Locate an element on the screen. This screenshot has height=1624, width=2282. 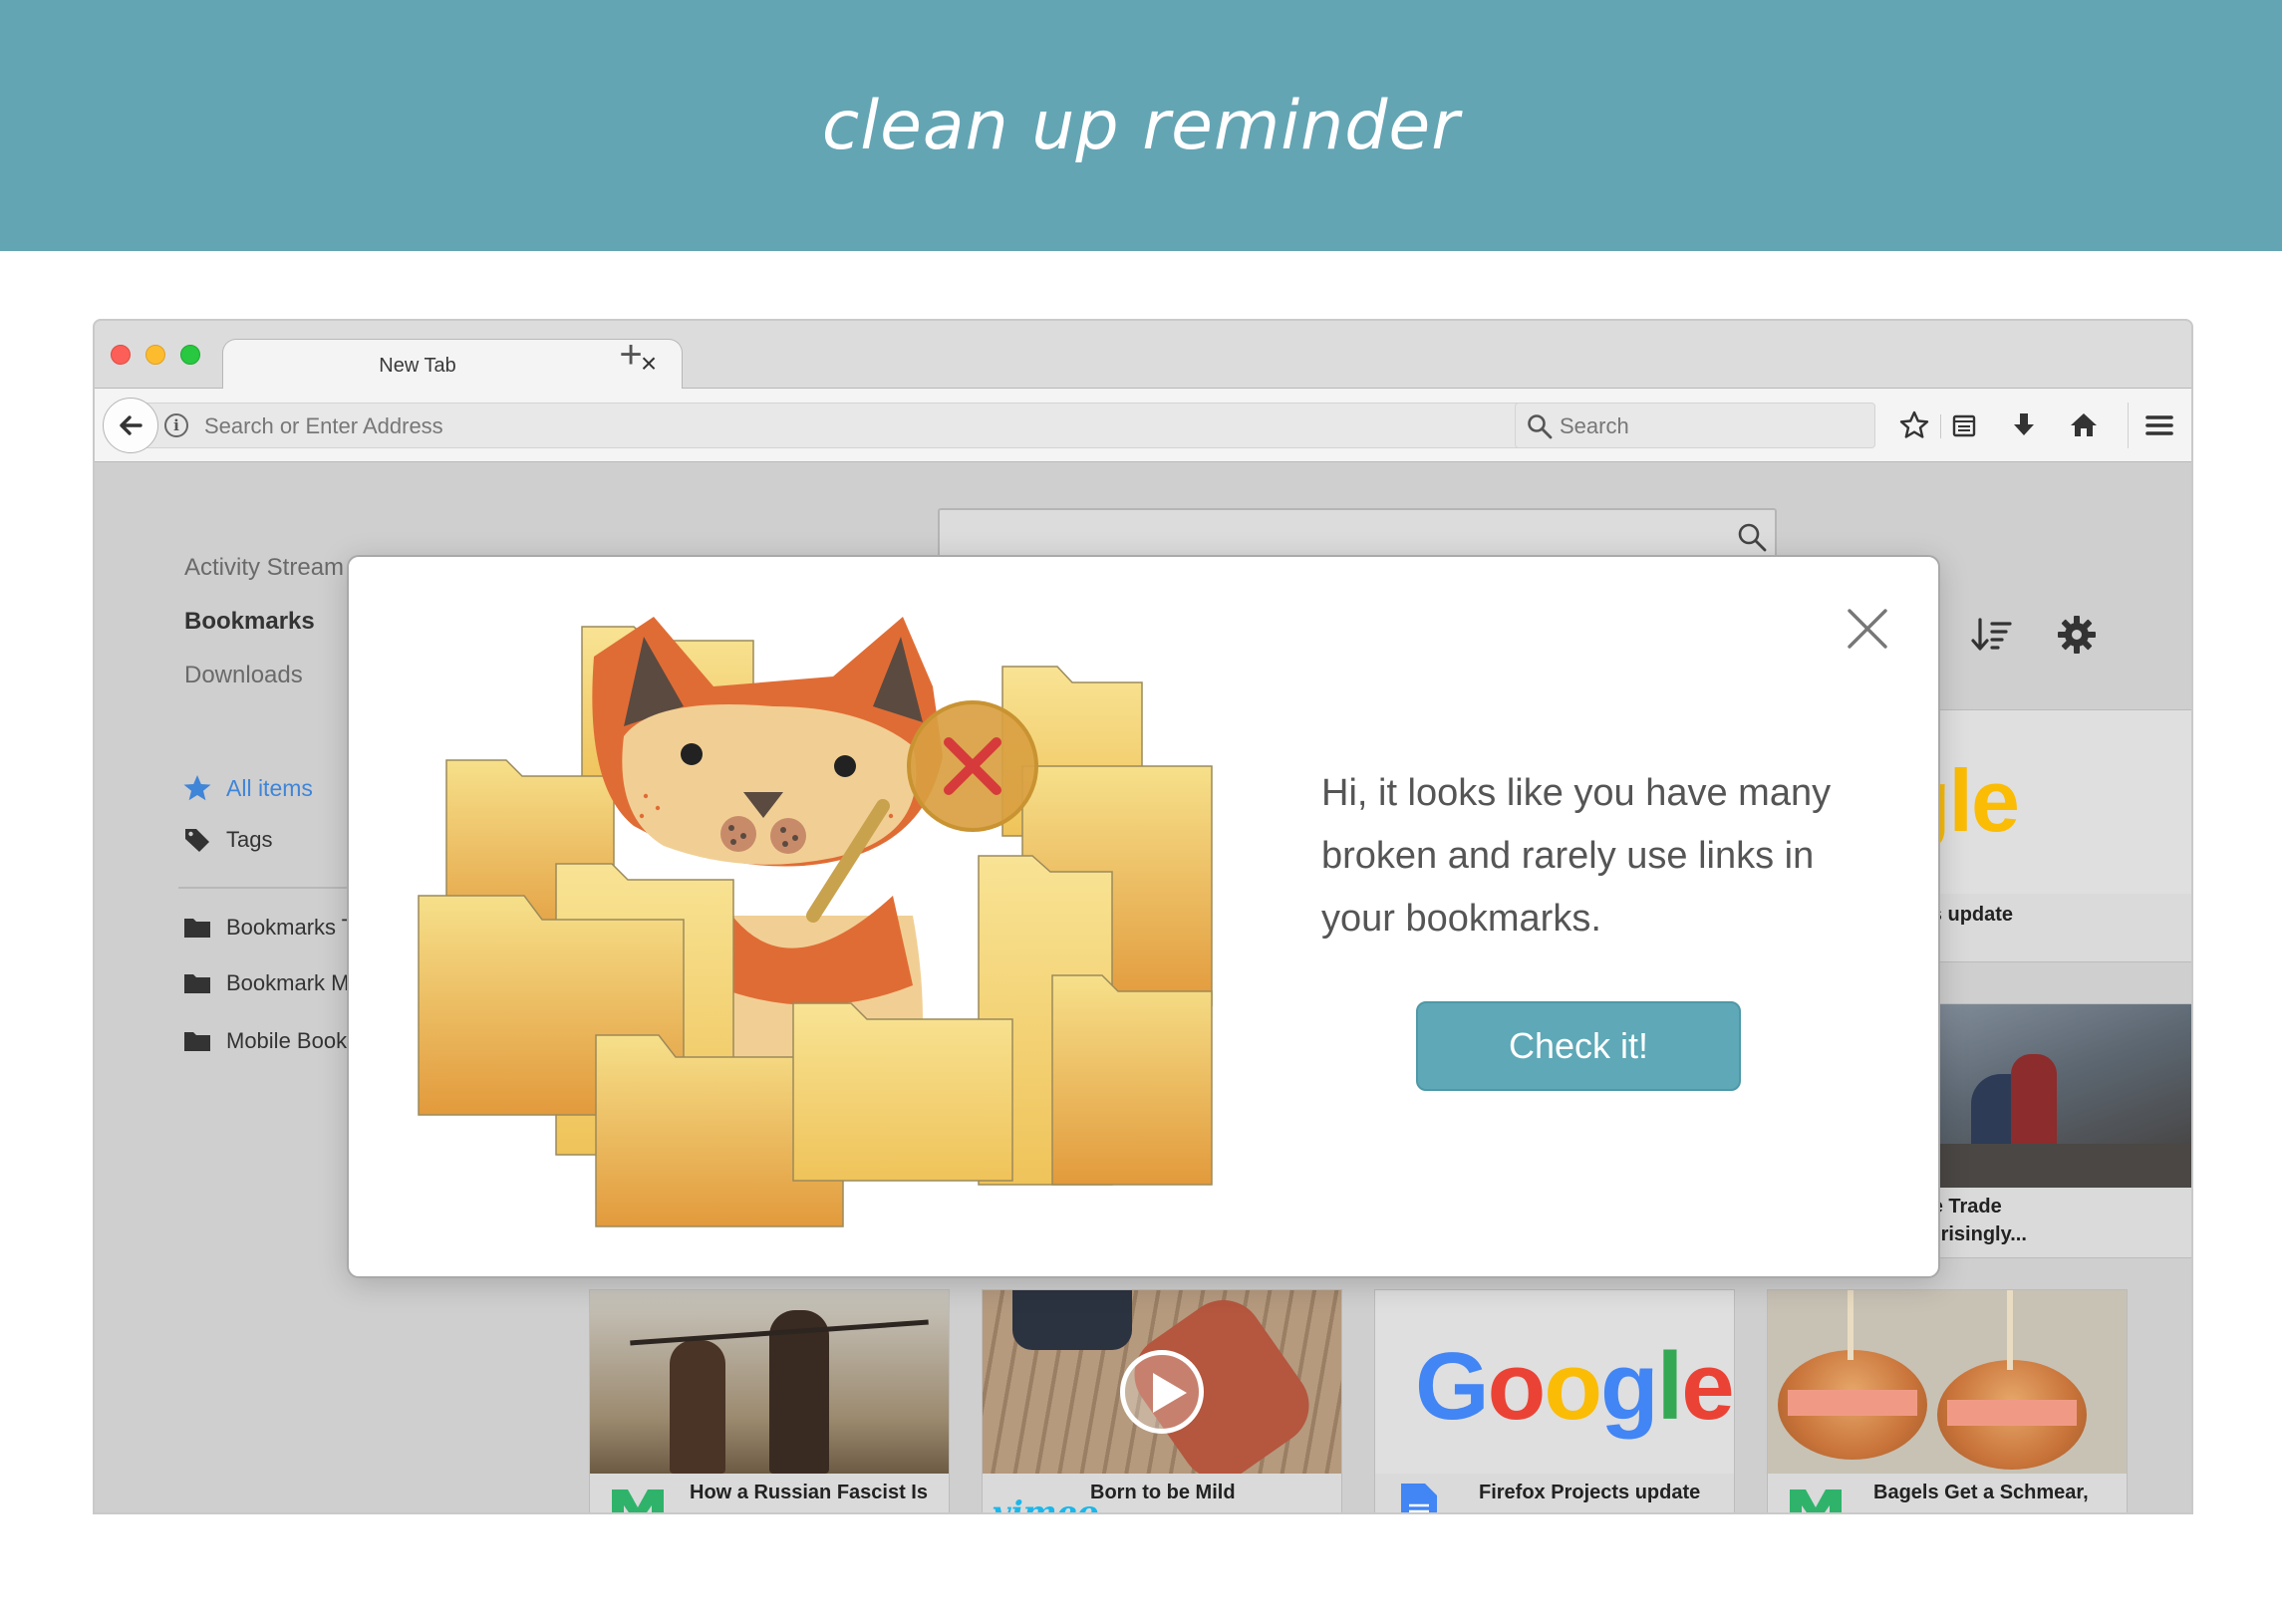
sidebar-bookmarks: Bookmarks is located at coordinates (249, 622).